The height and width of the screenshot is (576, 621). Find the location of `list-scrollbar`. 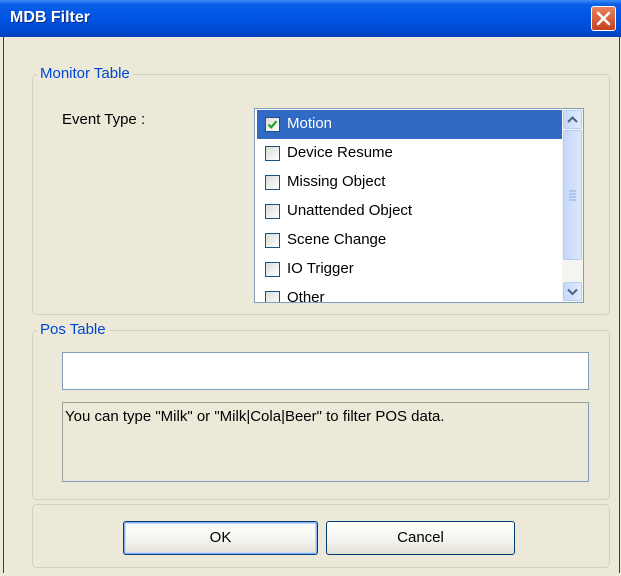

list-scrollbar is located at coordinates (572, 205).